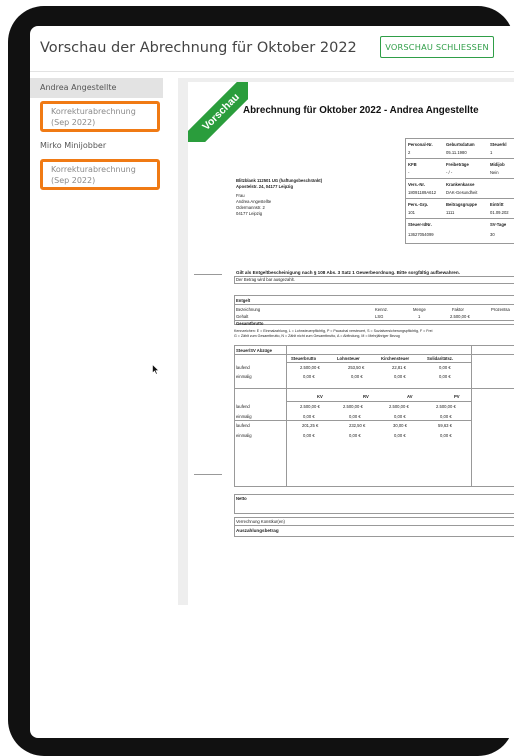  I want to click on verrechnung-label: Verrechnung Konstkur(en), so click(260, 521).